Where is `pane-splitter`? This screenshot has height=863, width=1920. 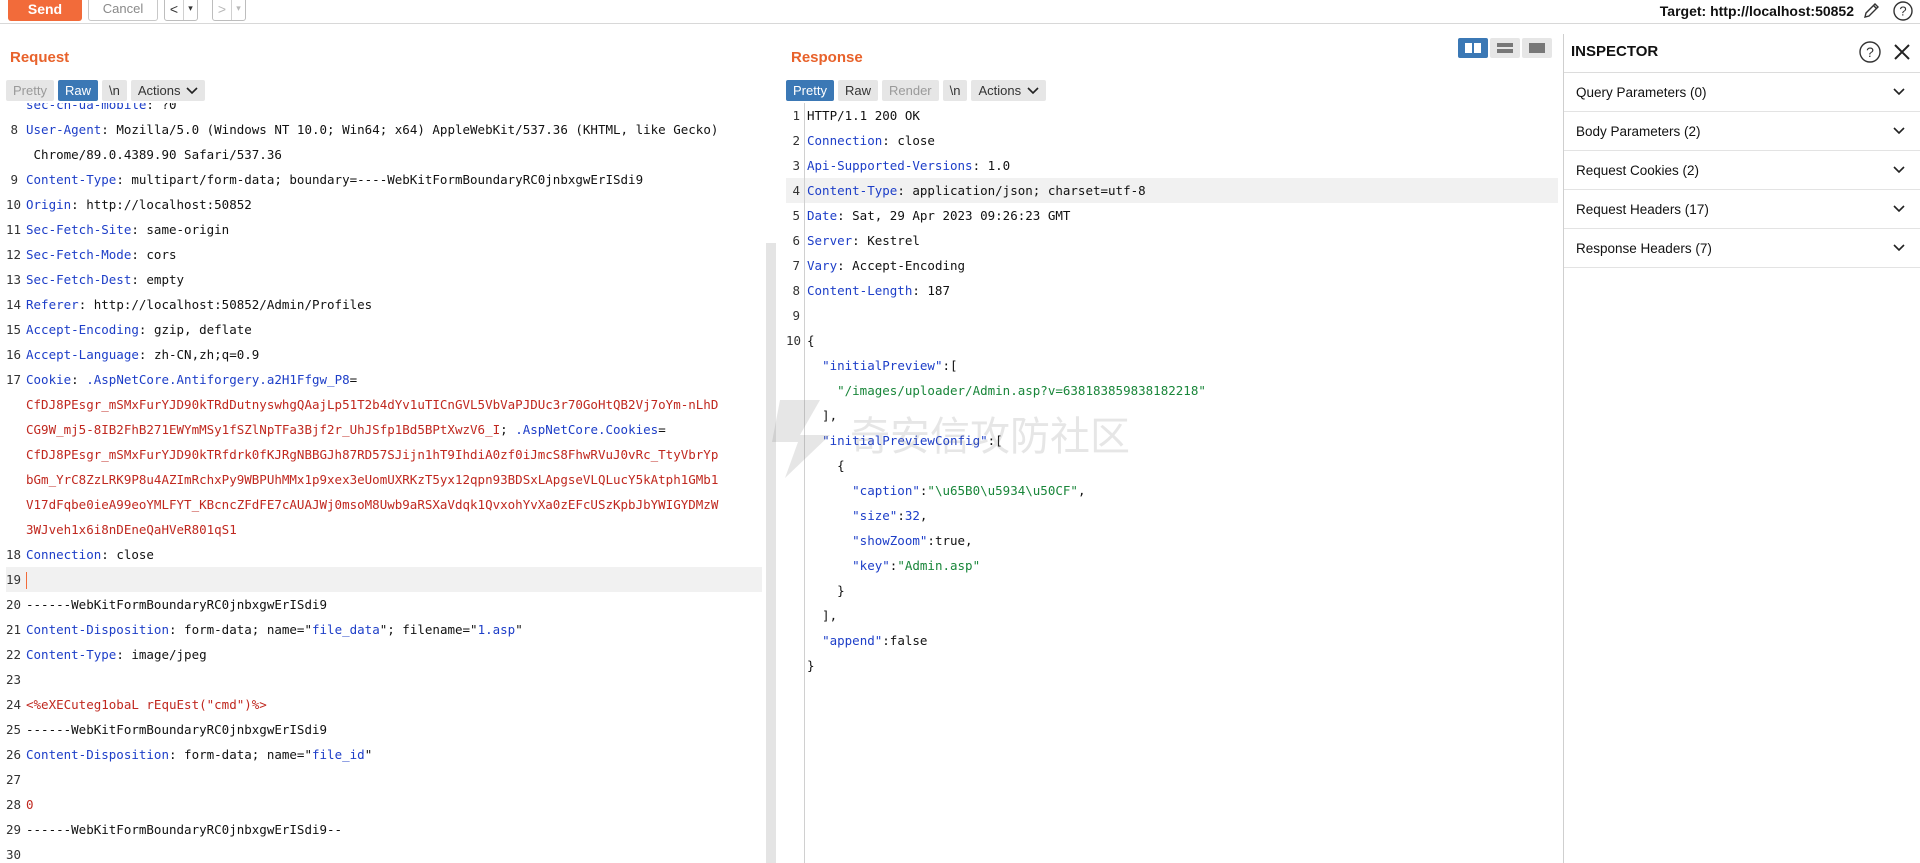 pane-splitter is located at coordinates (771, 553).